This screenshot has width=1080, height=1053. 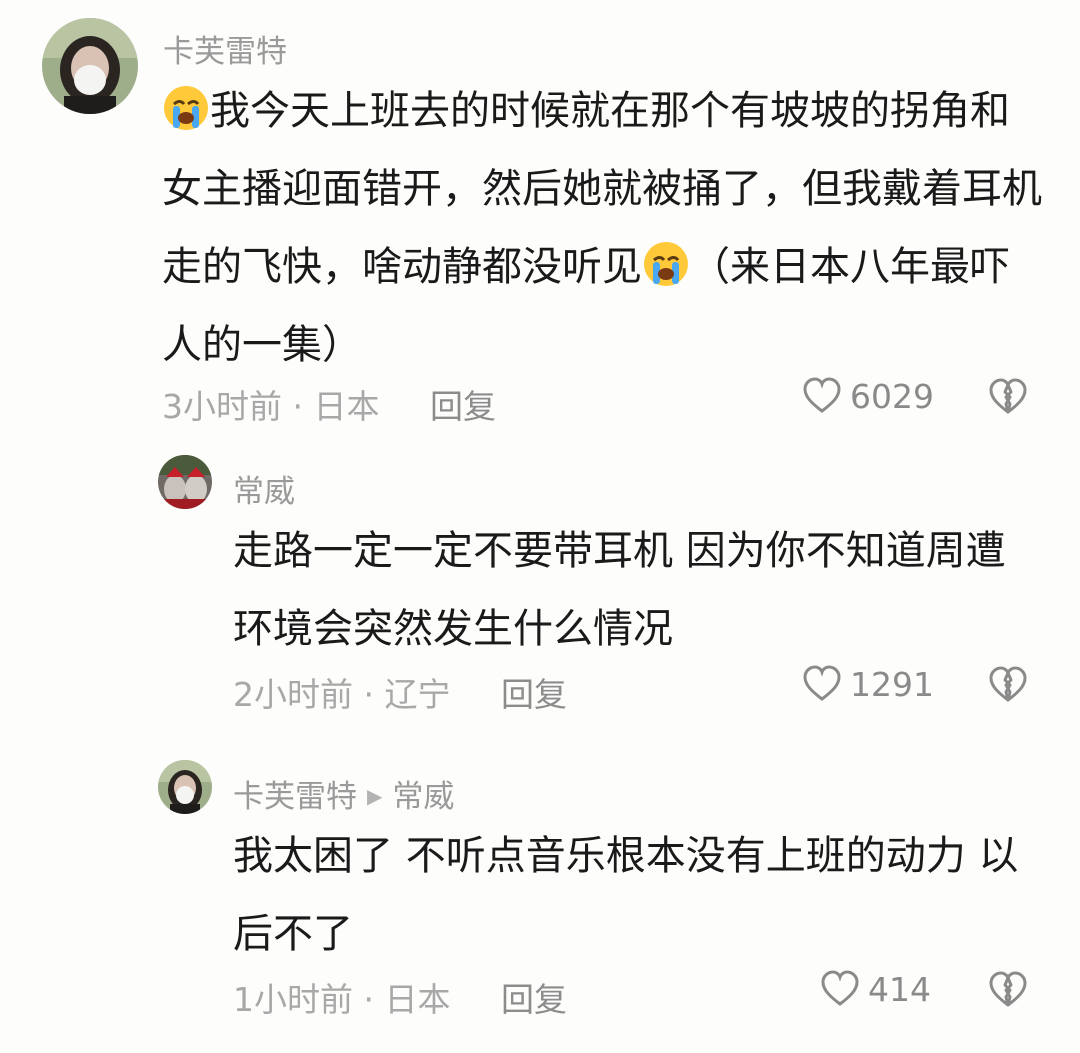 I want to click on like-button: 6029, so click(x=868, y=396).